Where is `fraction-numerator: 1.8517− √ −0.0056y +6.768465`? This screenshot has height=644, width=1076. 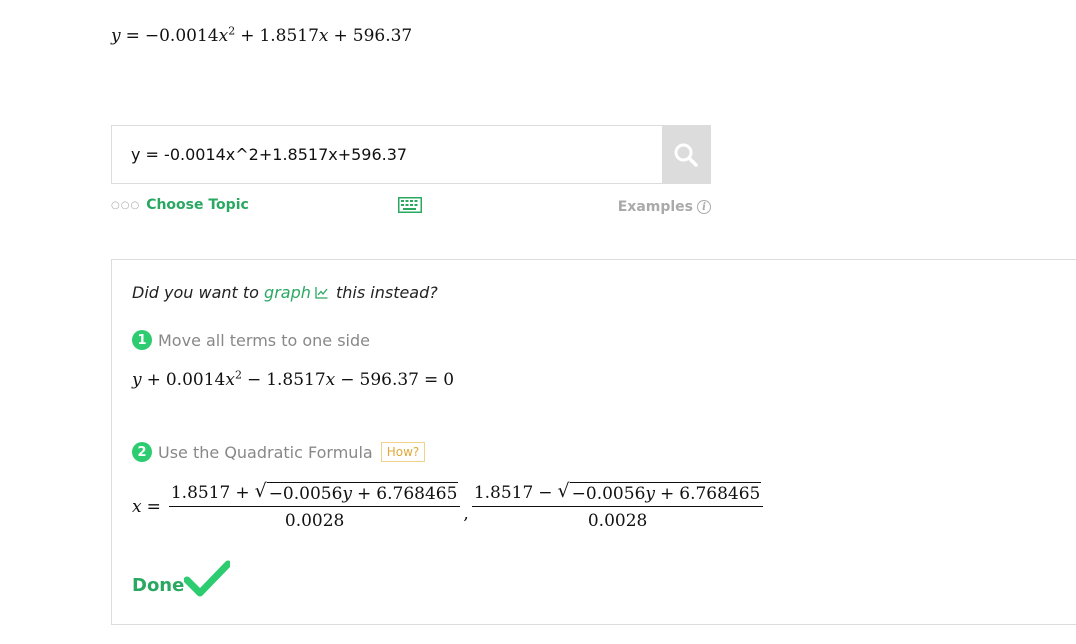
fraction-numerator: 1.8517− √ −0.0056y +6.768465 is located at coordinates (617, 494).